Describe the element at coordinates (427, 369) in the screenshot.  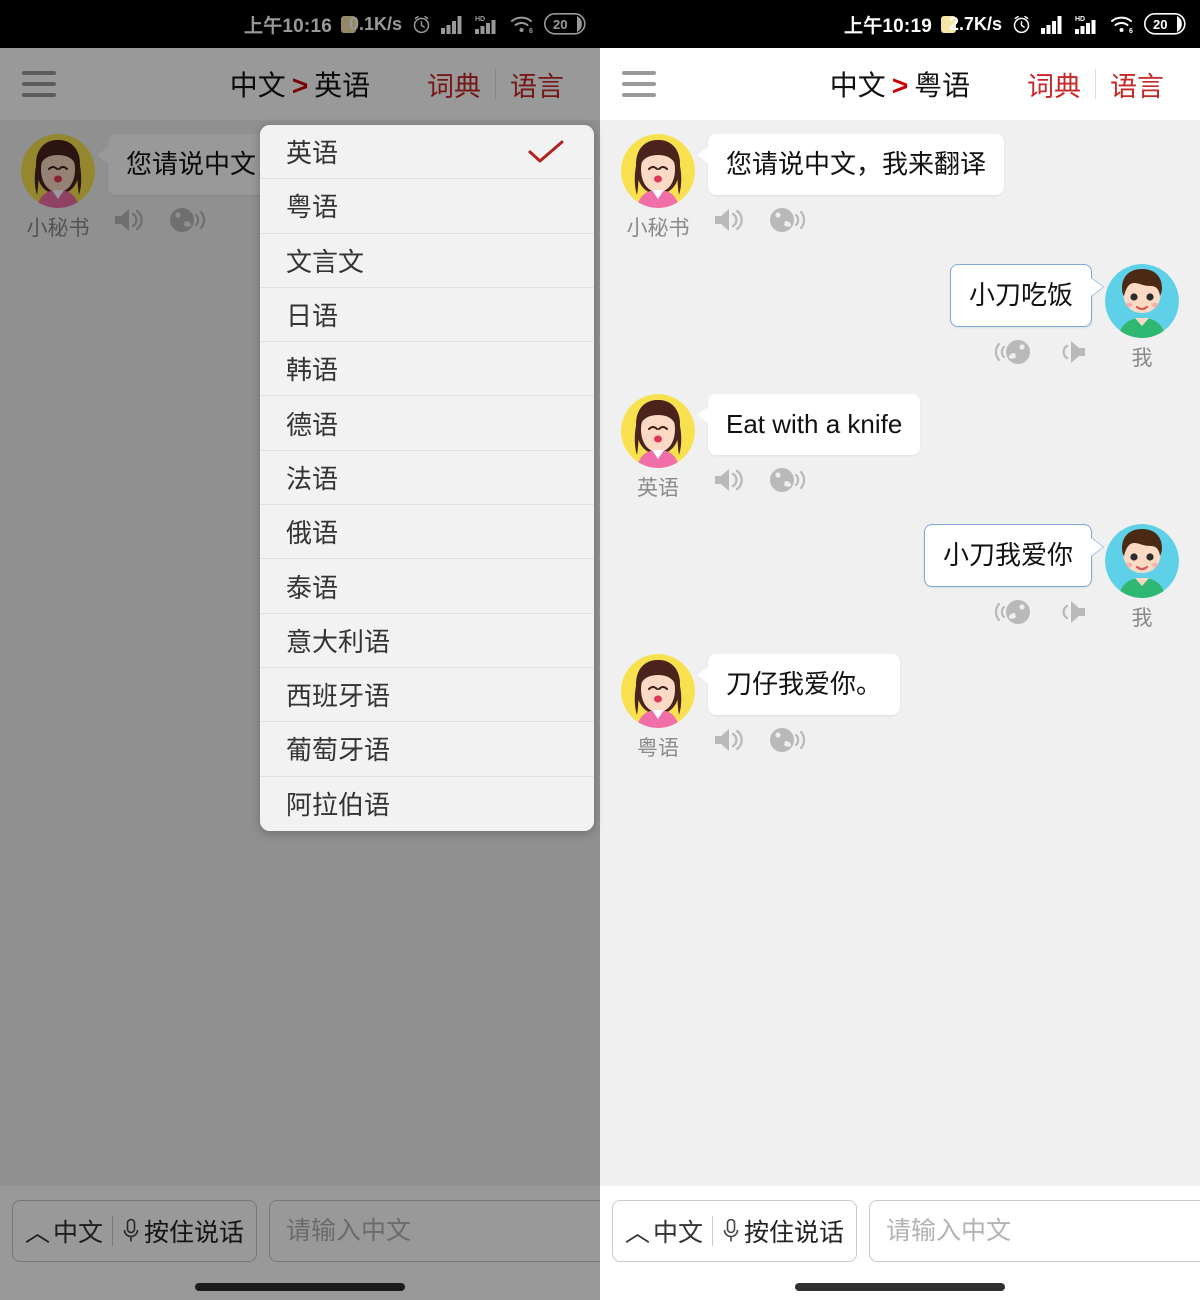
I see `dropdown-item-4: 韩语` at that location.